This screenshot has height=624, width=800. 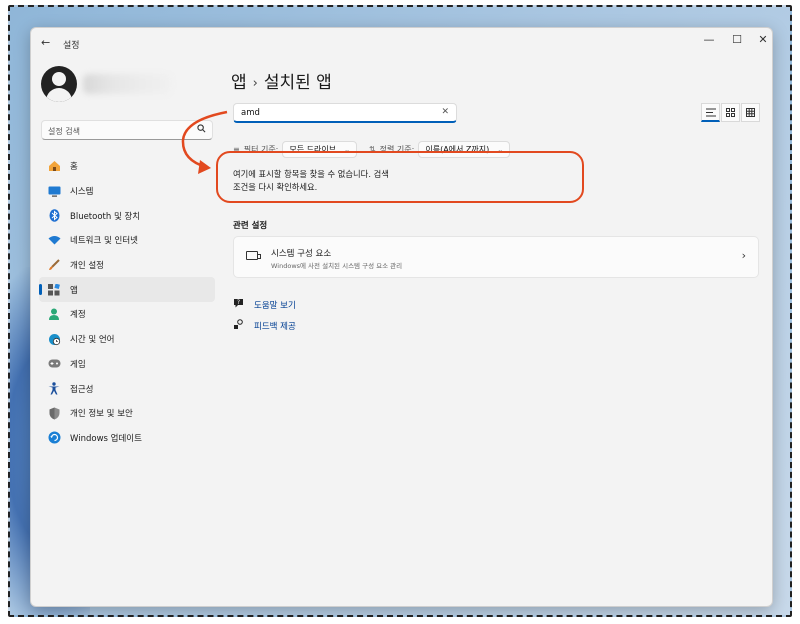 I want to click on sidebar-item-label: Windows 업데이트, so click(x=106, y=438).